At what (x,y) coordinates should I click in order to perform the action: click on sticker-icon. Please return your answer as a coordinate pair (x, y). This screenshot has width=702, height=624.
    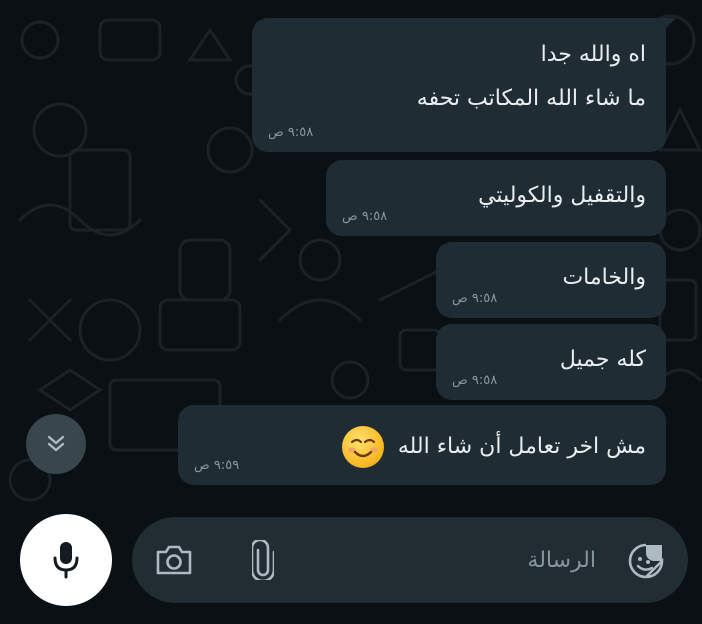
    Looking at the image, I should click on (646, 561).